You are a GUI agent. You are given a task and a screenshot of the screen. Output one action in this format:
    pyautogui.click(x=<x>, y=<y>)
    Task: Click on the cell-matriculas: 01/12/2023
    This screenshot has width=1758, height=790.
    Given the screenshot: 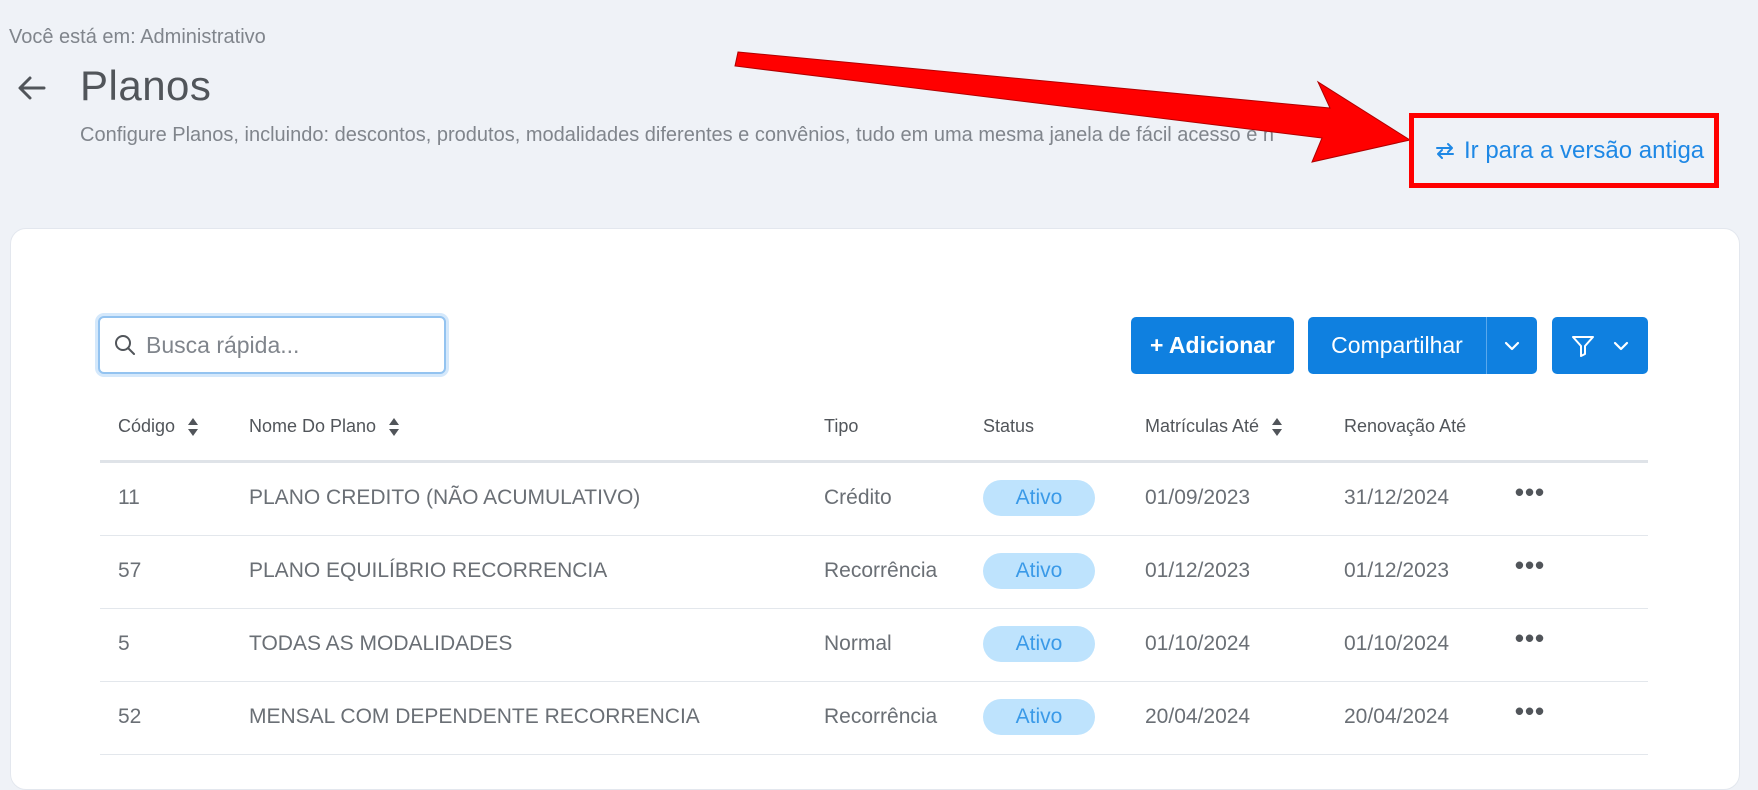 What is the action you would take?
    pyautogui.click(x=1198, y=570)
    